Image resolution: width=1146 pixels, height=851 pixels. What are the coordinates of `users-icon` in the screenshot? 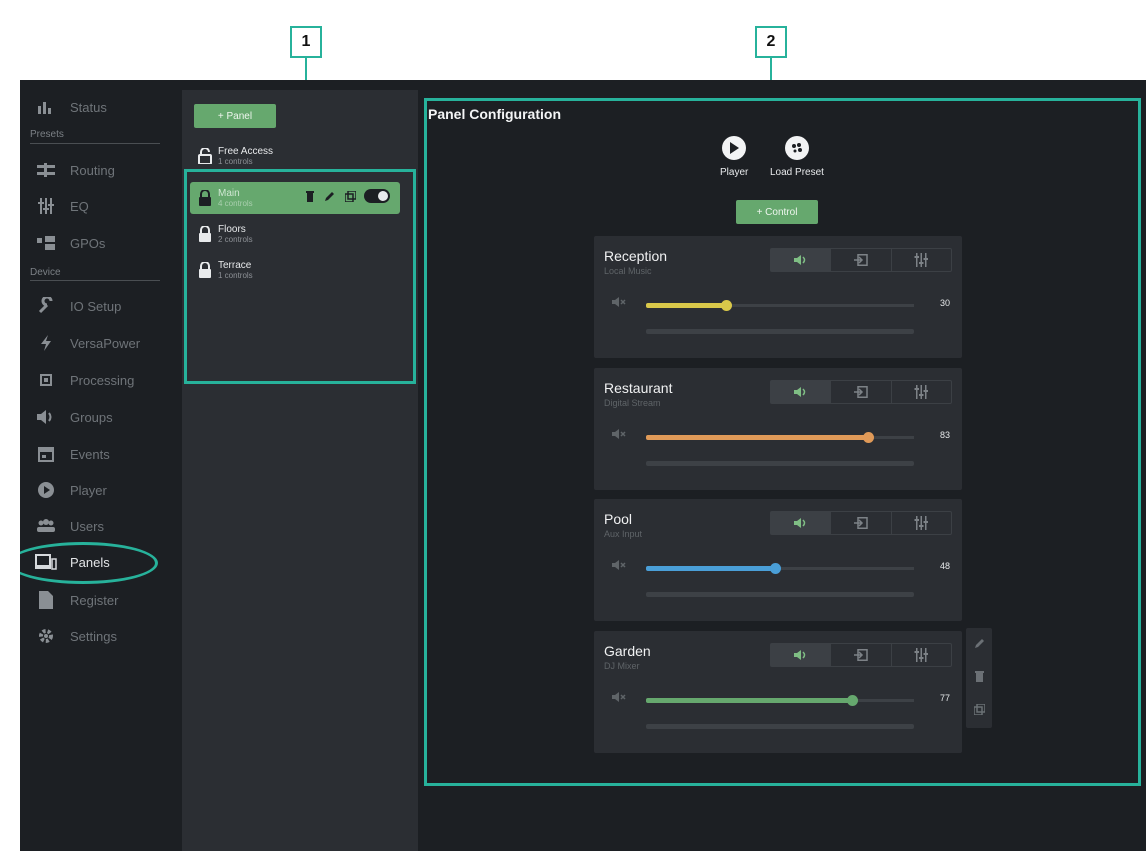 It's located at (46, 526).